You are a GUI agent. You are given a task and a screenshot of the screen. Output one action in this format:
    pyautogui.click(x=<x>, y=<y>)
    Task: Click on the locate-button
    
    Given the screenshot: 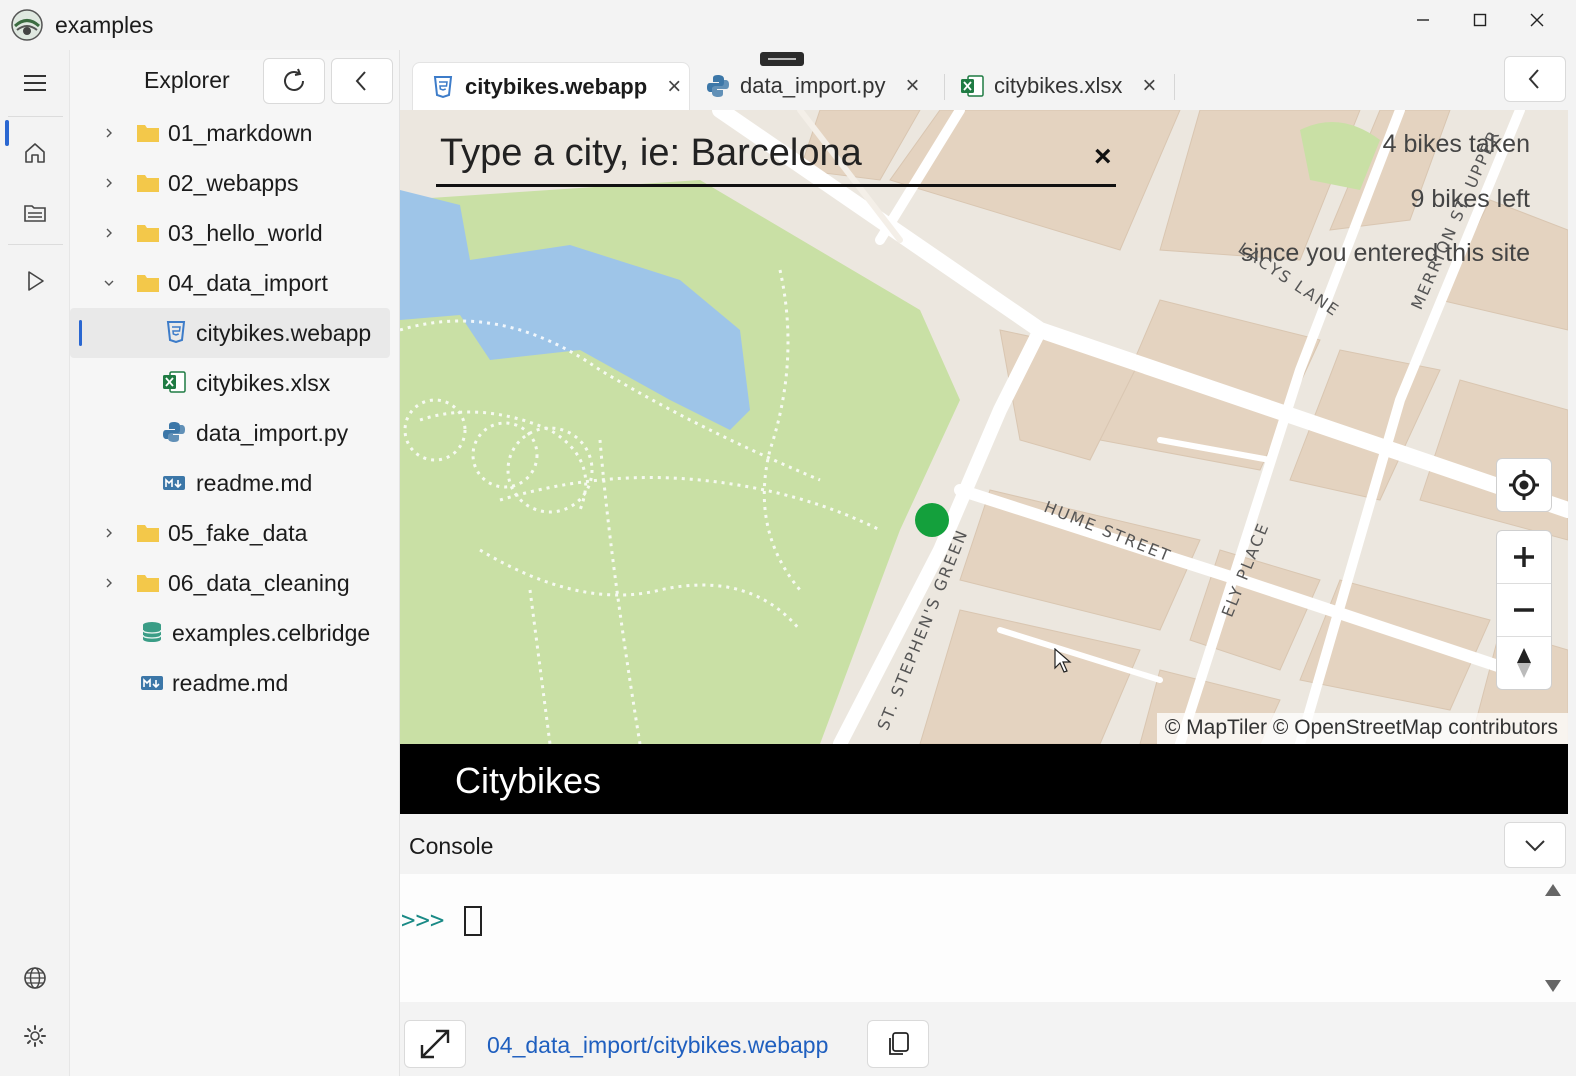 What is the action you would take?
    pyautogui.click(x=1524, y=485)
    